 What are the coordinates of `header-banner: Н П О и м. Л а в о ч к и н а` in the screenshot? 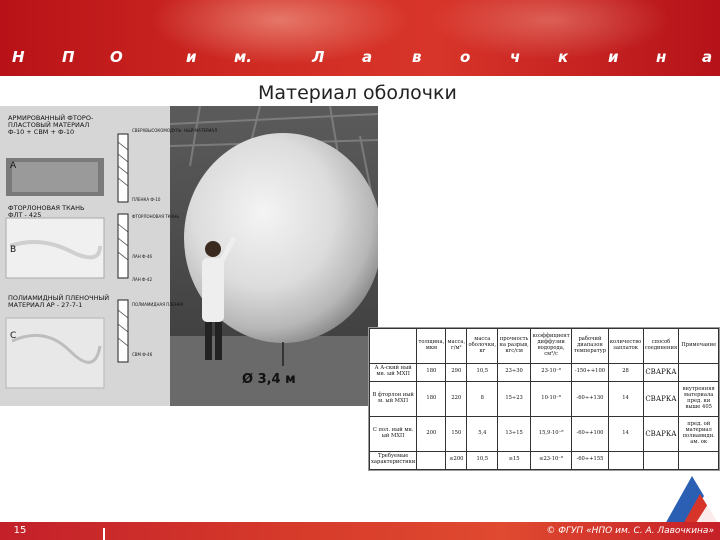 It's located at (360, 38).